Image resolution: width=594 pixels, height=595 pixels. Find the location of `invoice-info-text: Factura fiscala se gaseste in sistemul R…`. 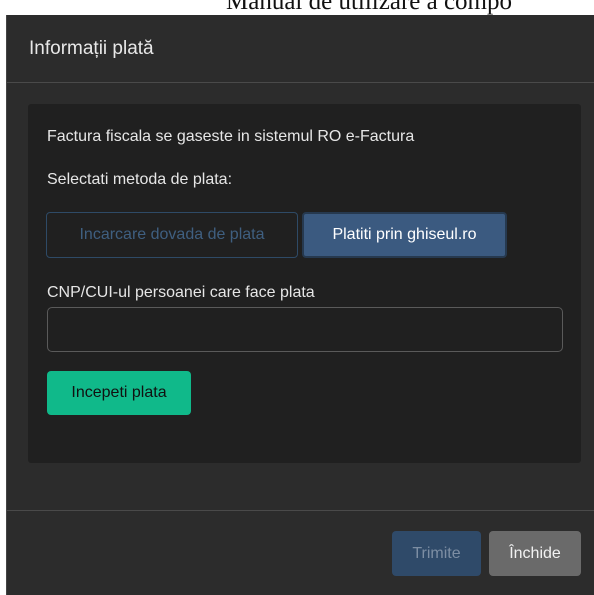

invoice-info-text: Factura fiscala se gaseste in sistemul R… is located at coordinates (231, 136).